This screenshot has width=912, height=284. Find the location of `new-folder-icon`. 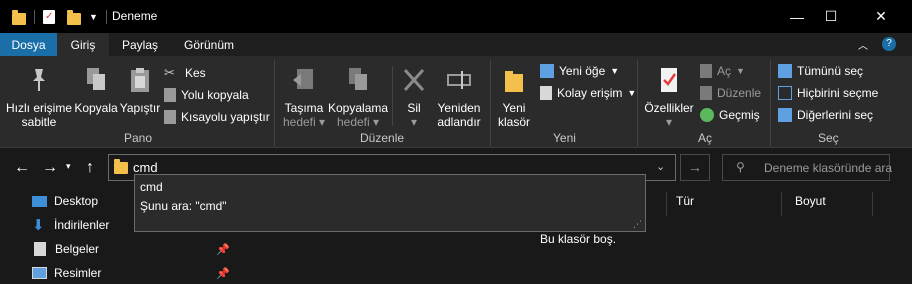

new-folder-icon is located at coordinates (514, 81).